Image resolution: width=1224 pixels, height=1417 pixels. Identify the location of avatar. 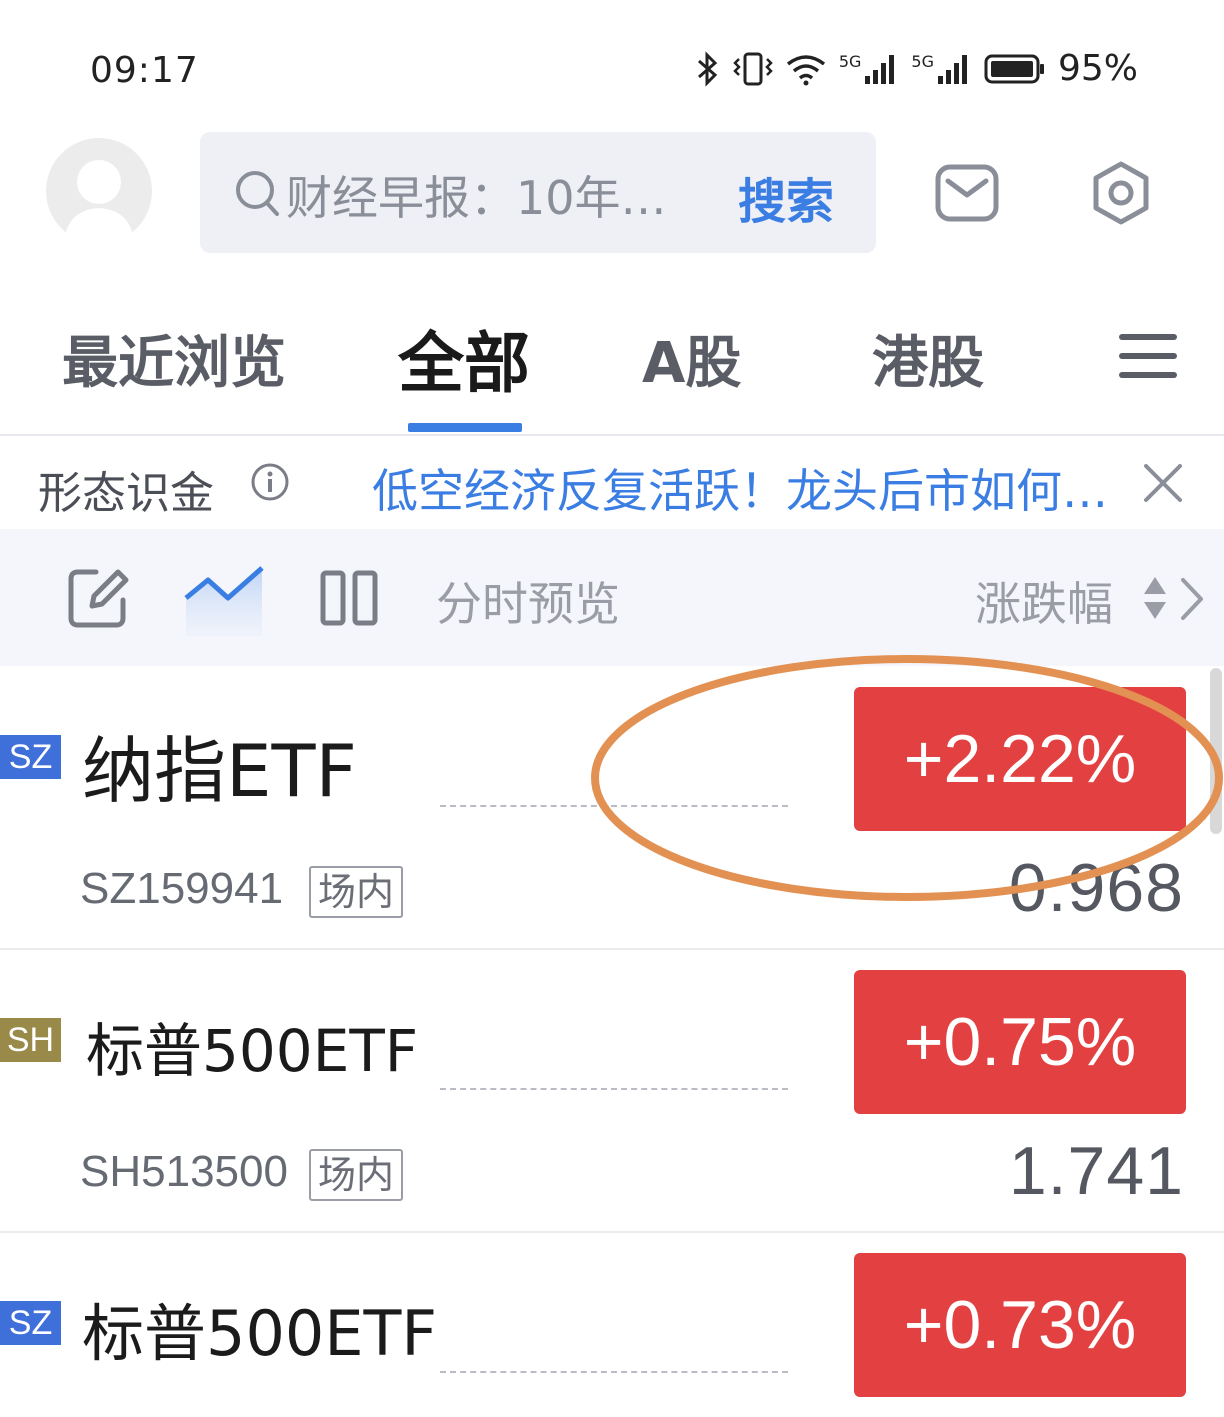
(99, 191).